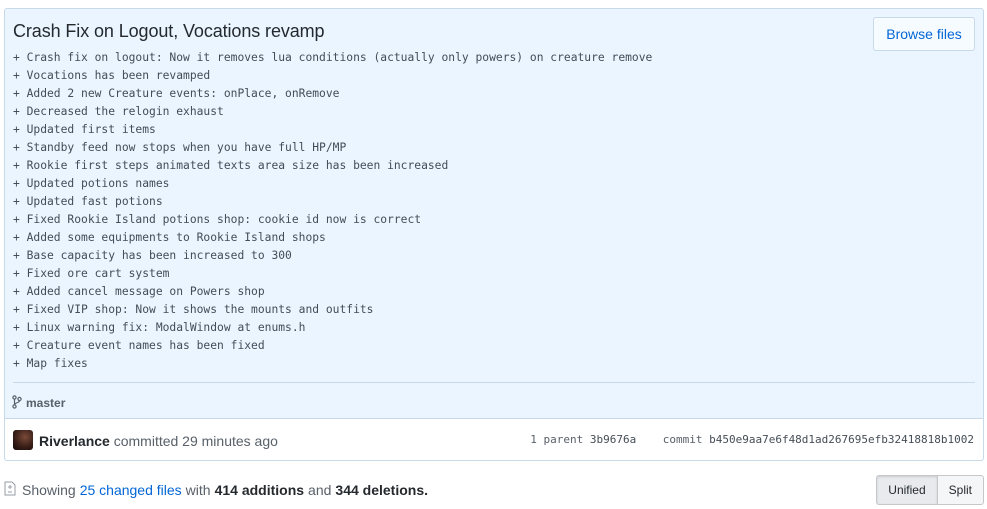 This screenshot has width=987, height=509. What do you see at coordinates (139, 291) in the screenshot?
I see `commit-description-line: + Added cancel message on Powers shop` at bounding box center [139, 291].